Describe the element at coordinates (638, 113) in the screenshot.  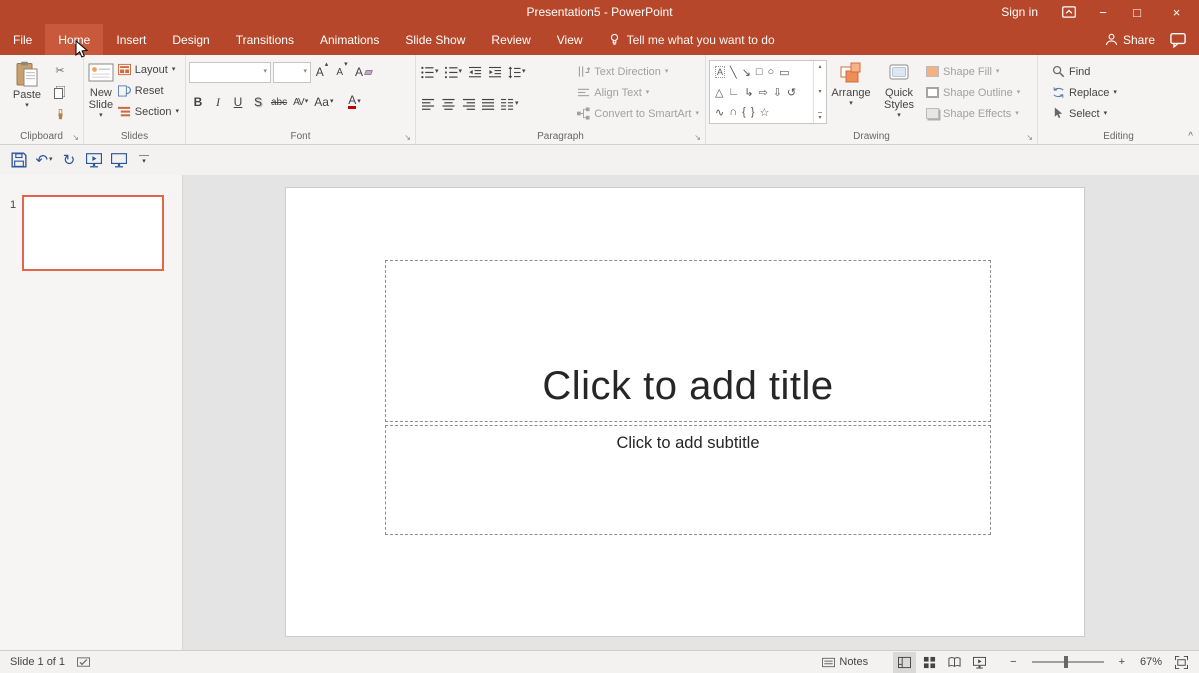
I see `convert-to-smartart-button: Convert to SmartArt ▾` at that location.